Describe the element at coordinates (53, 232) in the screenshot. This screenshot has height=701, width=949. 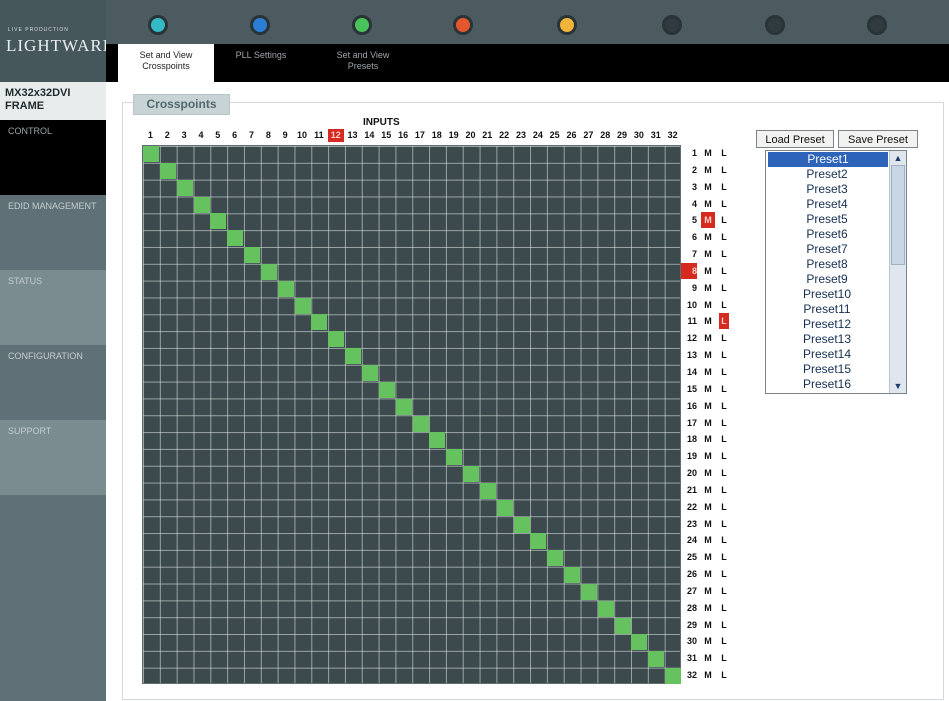
I see `menu-edid-management: EDID MANAGEMENT` at that location.